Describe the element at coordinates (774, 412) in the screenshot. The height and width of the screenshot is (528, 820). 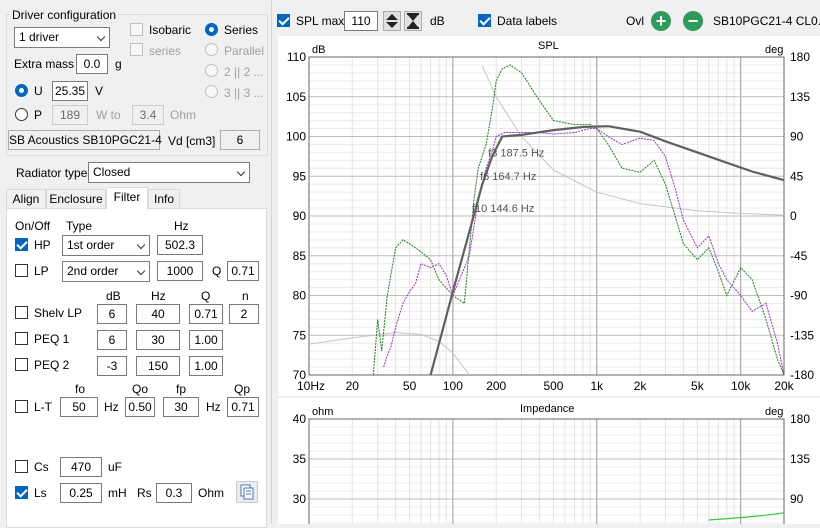
I see `impedance-y2-unit: deg` at that location.